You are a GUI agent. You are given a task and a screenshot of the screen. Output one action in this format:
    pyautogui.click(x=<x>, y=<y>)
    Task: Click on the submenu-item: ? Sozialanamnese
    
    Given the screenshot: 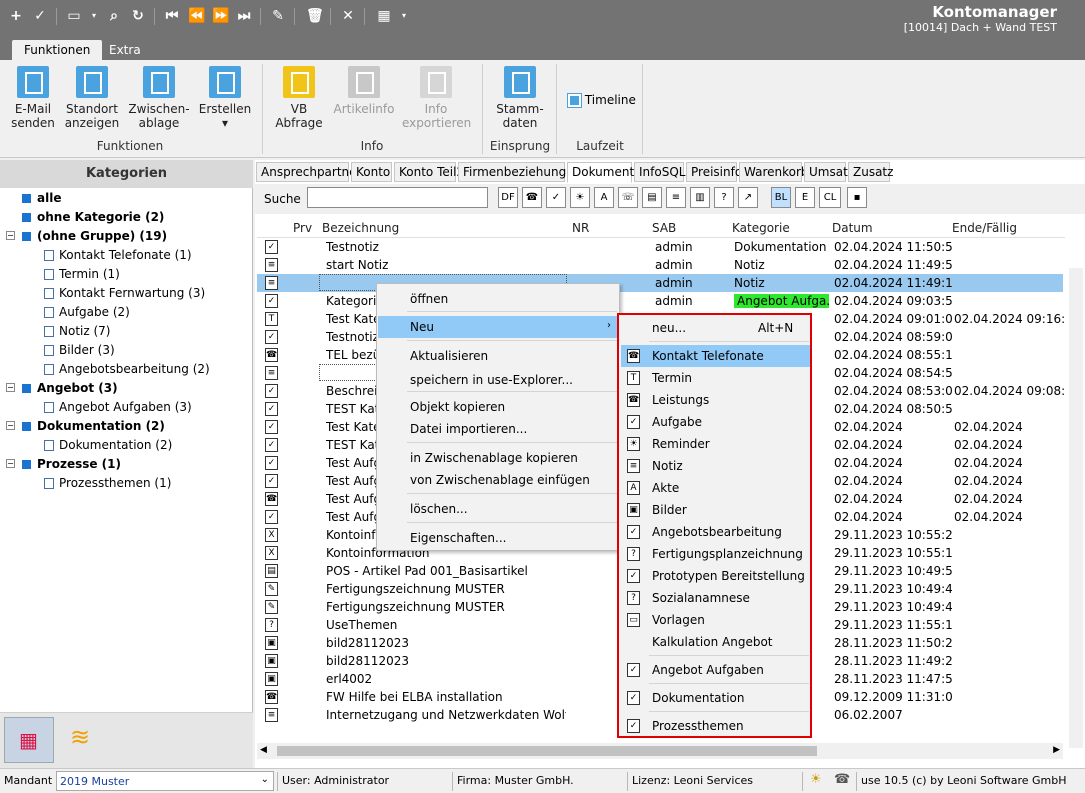 What is the action you would take?
    pyautogui.click(x=715, y=598)
    